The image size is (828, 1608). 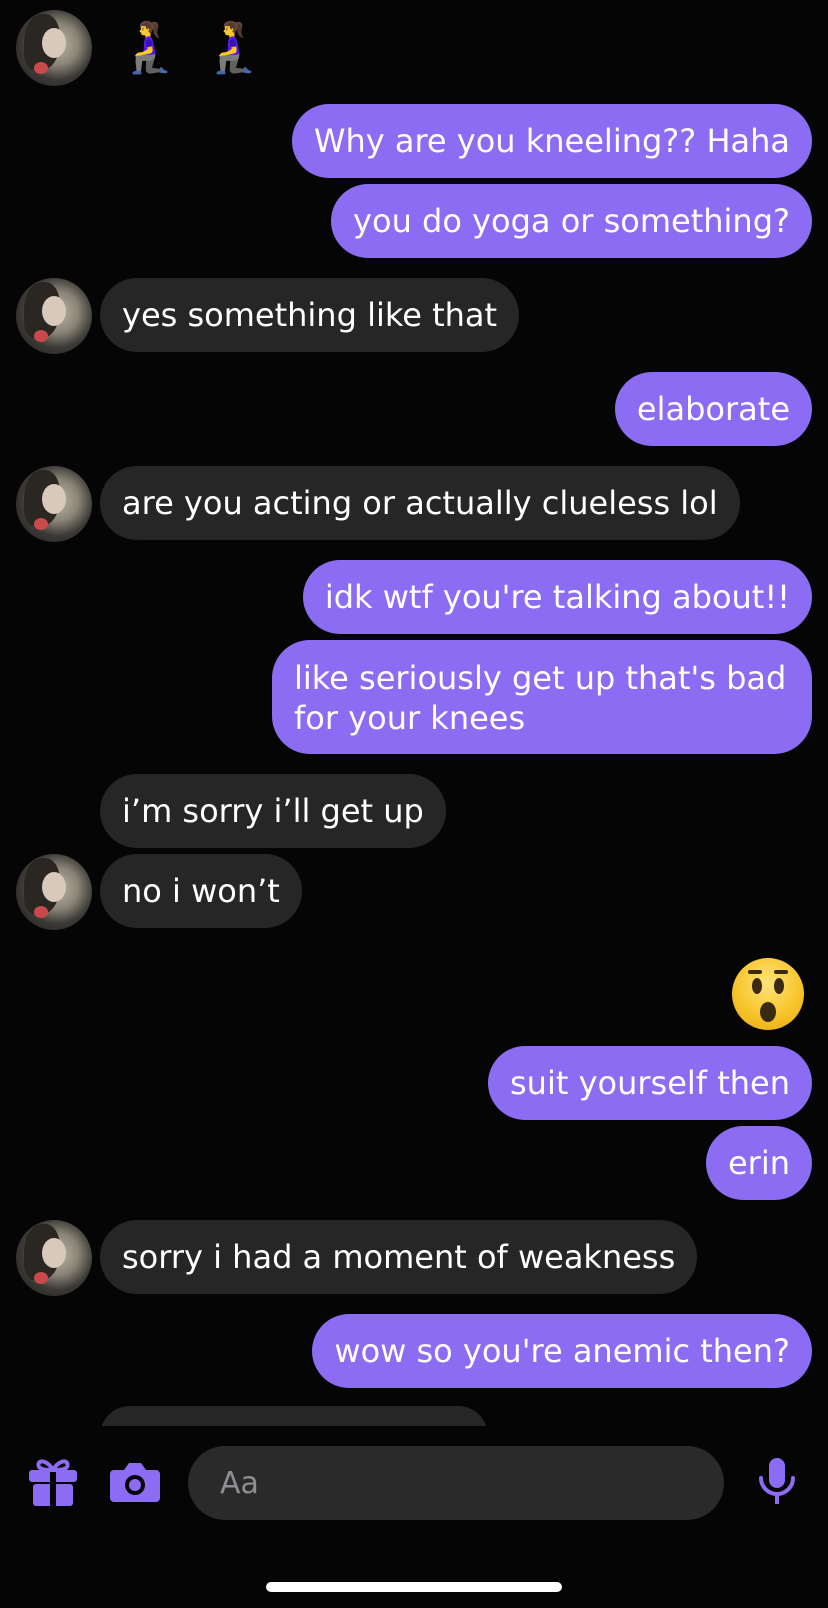 What do you see at coordinates (294, 1416) in the screenshot?
I see `incoming-message-partial` at bounding box center [294, 1416].